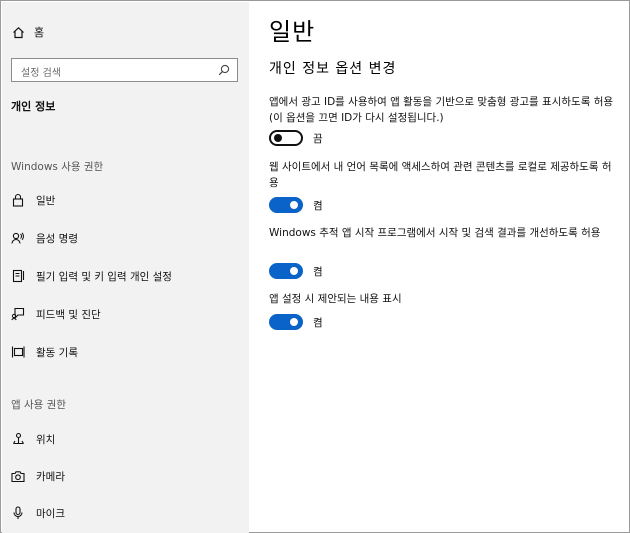  Describe the element at coordinates (126, 513) in the screenshot. I see `sidebar-item-microphone: 마이크` at that location.